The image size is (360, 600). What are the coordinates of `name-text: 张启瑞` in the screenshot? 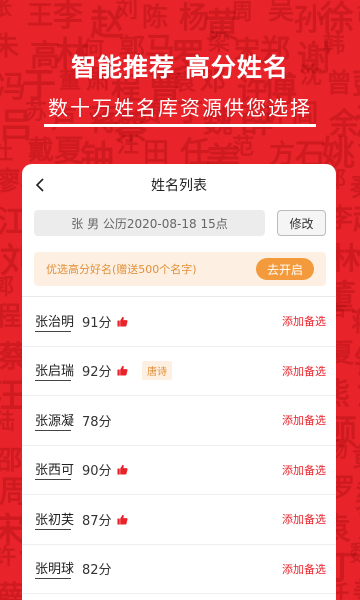 It's located at (54, 371).